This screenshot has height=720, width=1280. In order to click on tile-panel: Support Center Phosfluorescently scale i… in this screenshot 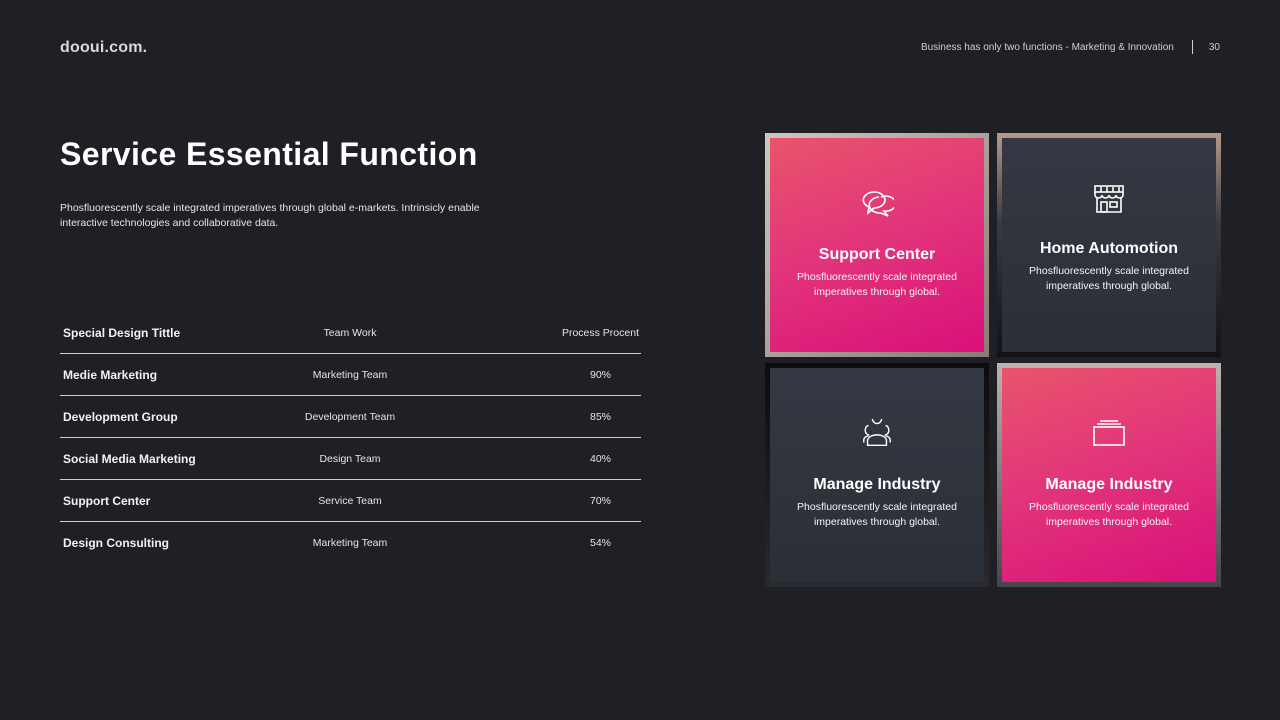, I will do `click(877, 245)`.